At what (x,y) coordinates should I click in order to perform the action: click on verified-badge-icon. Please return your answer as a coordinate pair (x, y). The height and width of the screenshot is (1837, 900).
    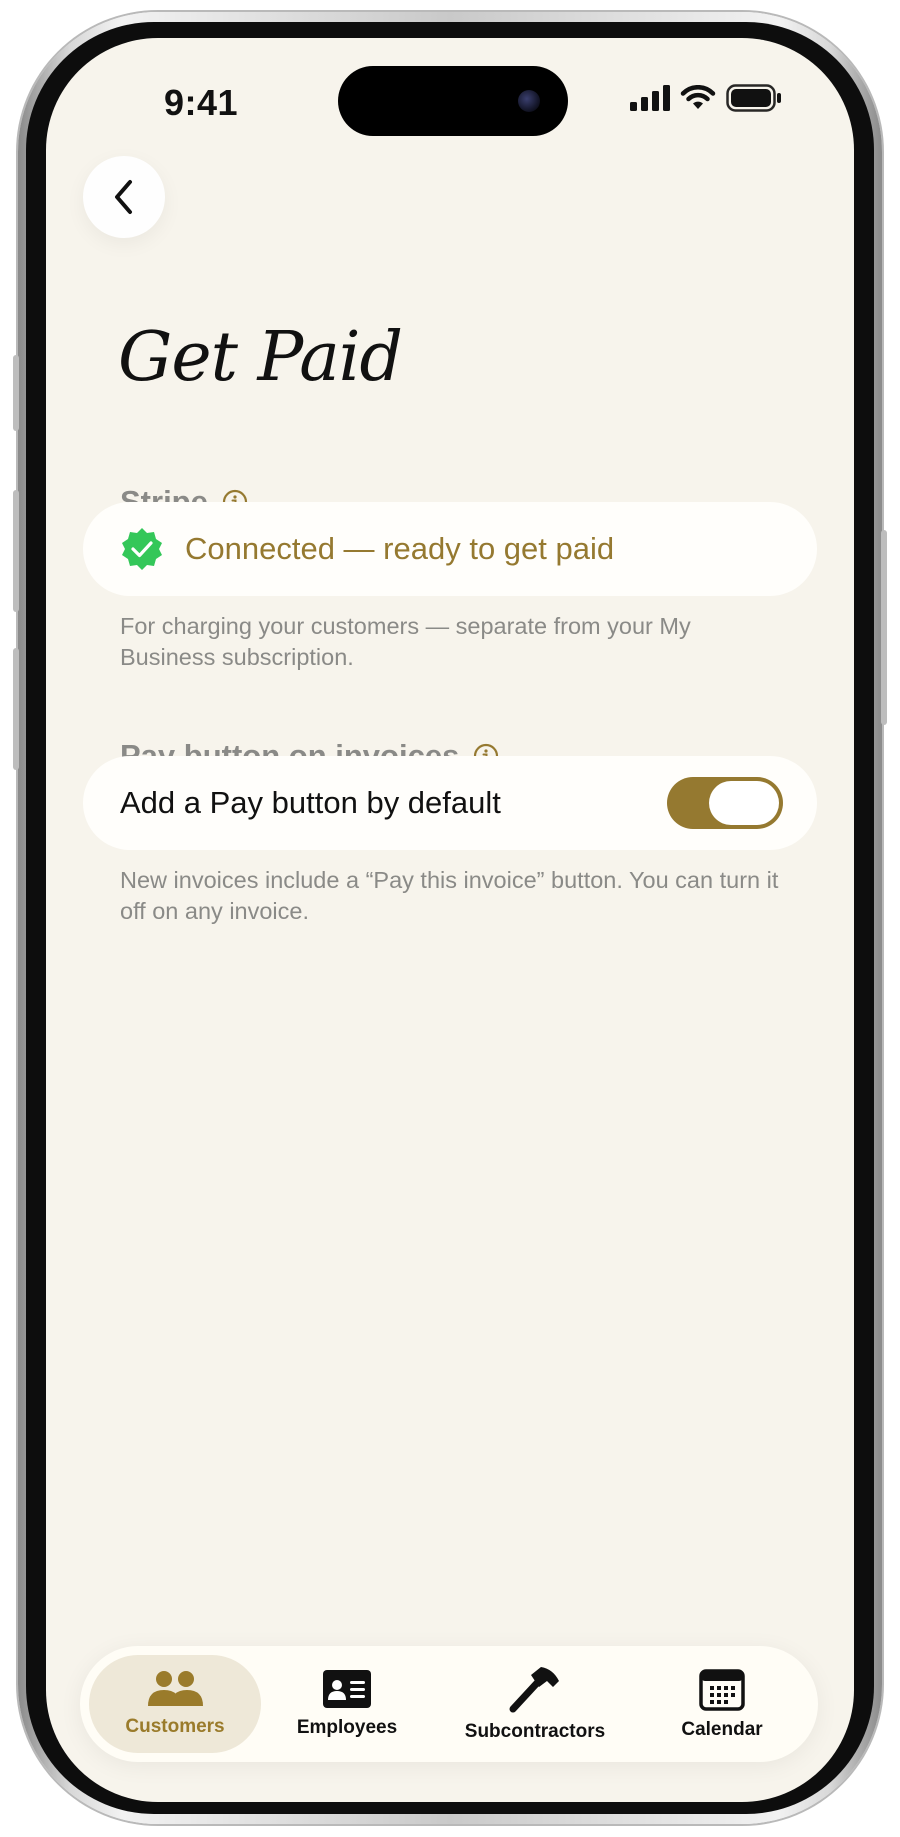
    Looking at the image, I should click on (142, 549).